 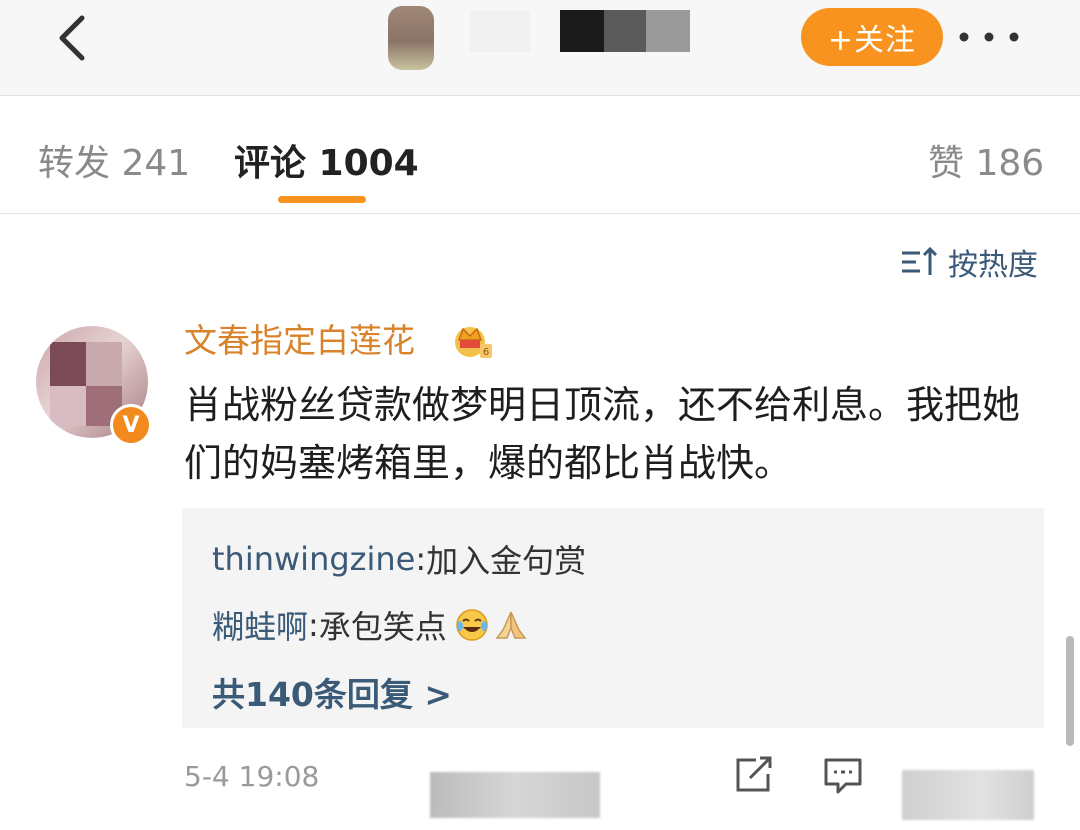 What do you see at coordinates (843, 776) in the screenshot?
I see `comment-icon` at bounding box center [843, 776].